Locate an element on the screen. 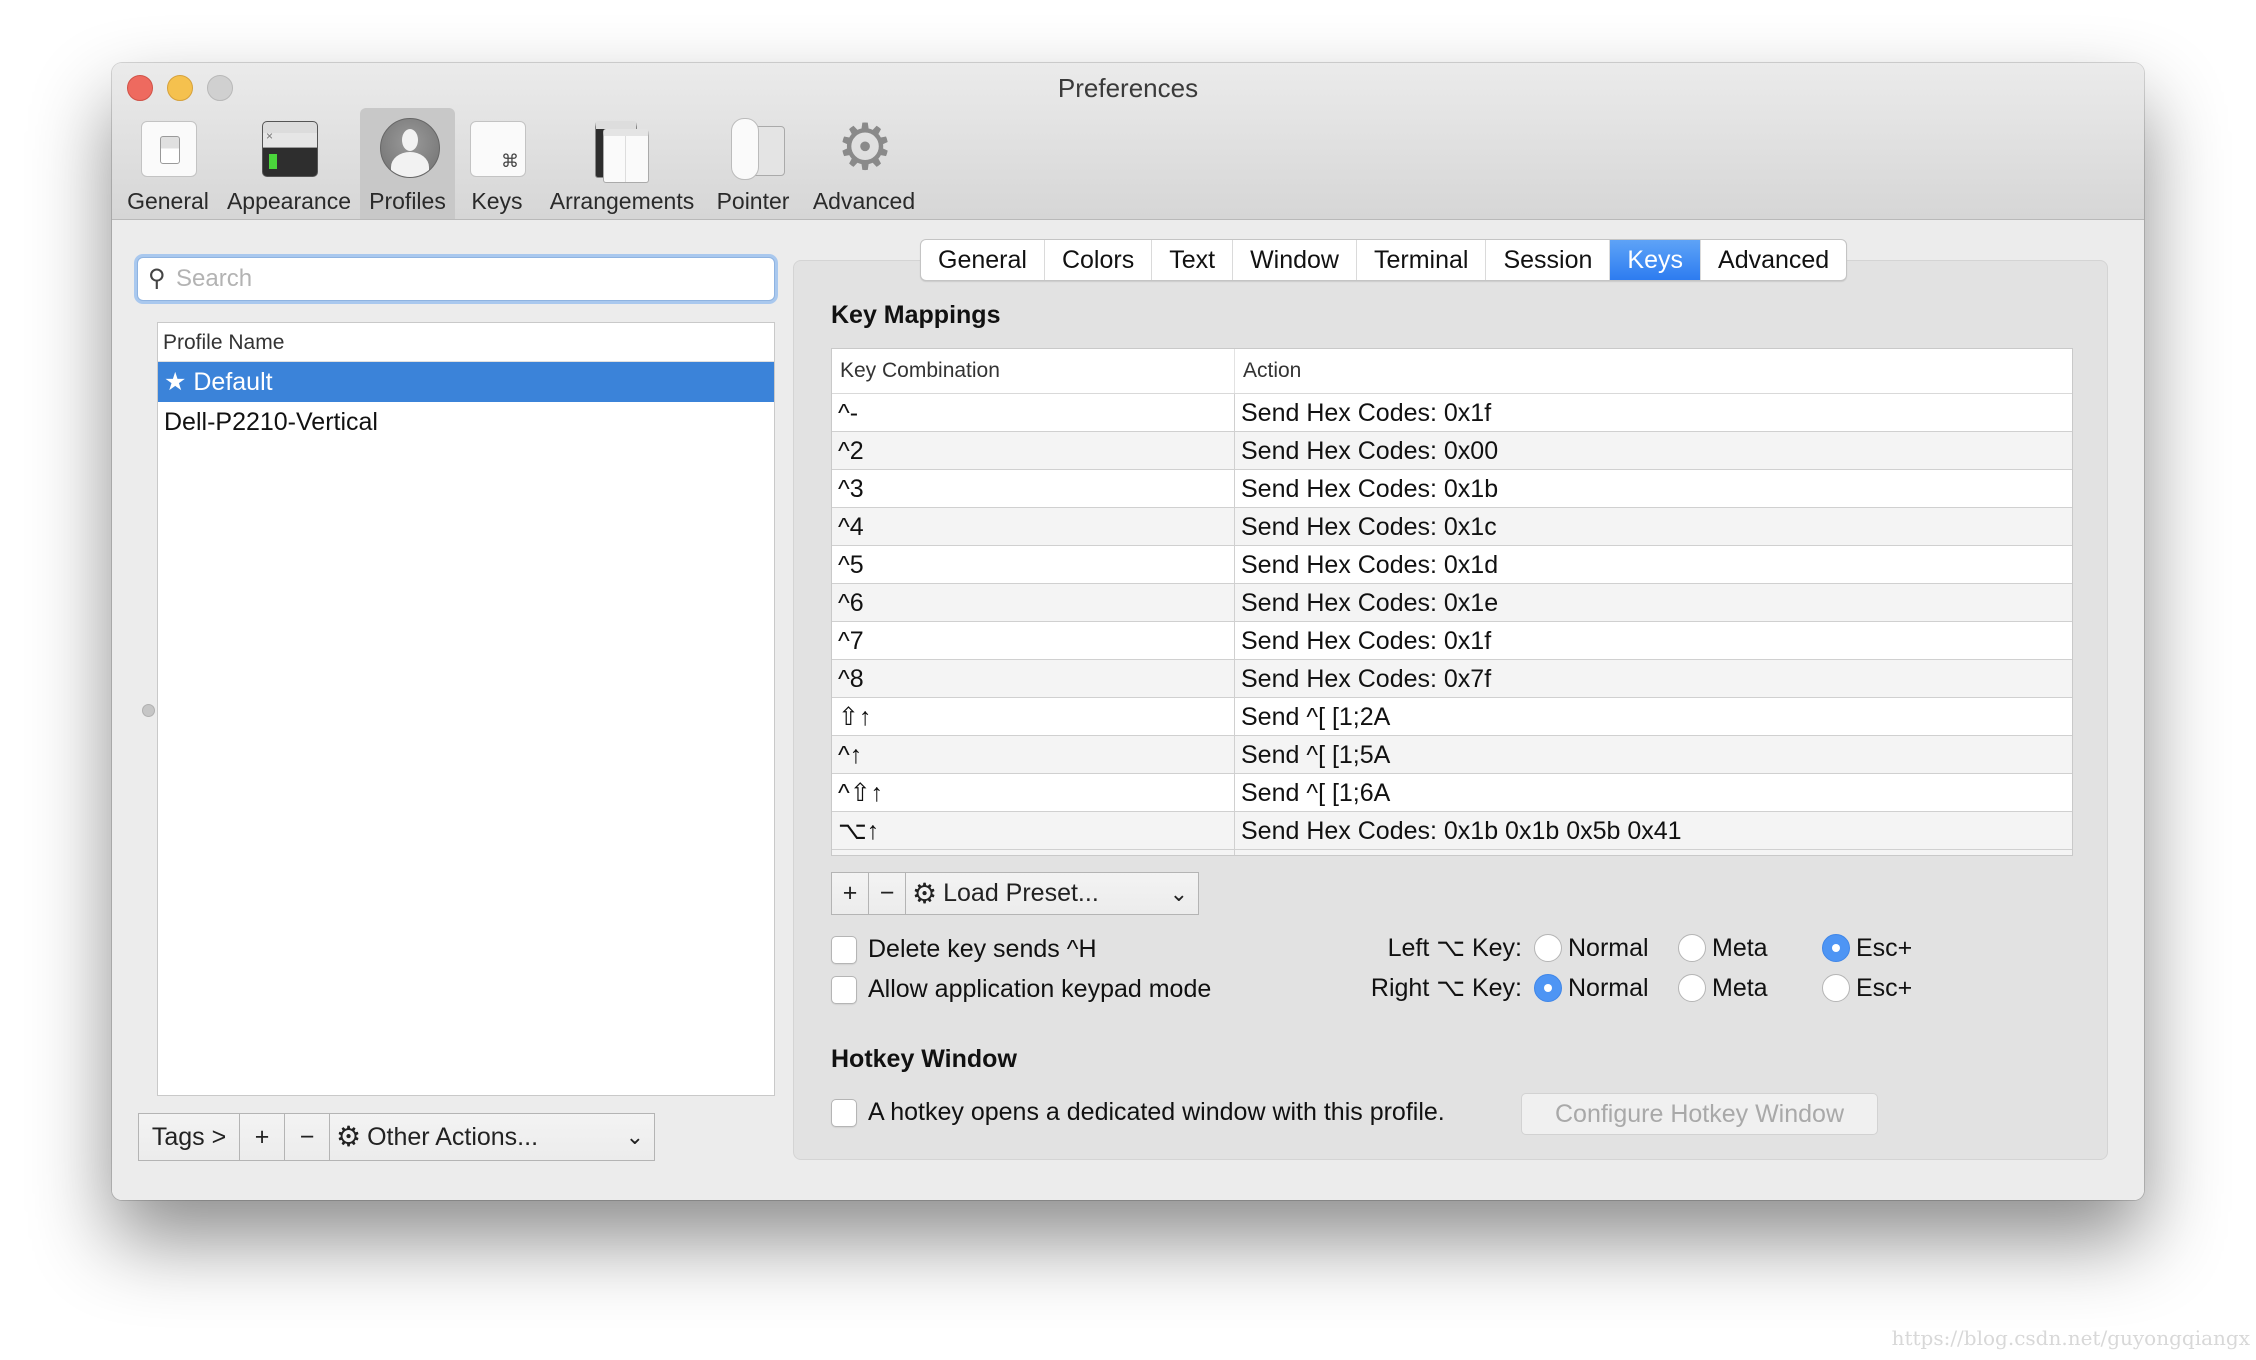 The width and height of the screenshot is (2256, 1360). action-cell: Send Hex Codes: 0x1c is located at coordinates (1369, 527).